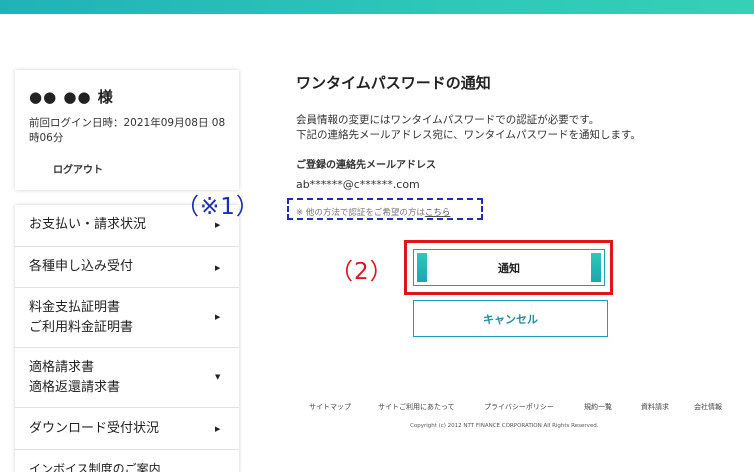 This screenshot has height=472, width=754. I want to click on alternative-auth-link: こちら, so click(438, 213).